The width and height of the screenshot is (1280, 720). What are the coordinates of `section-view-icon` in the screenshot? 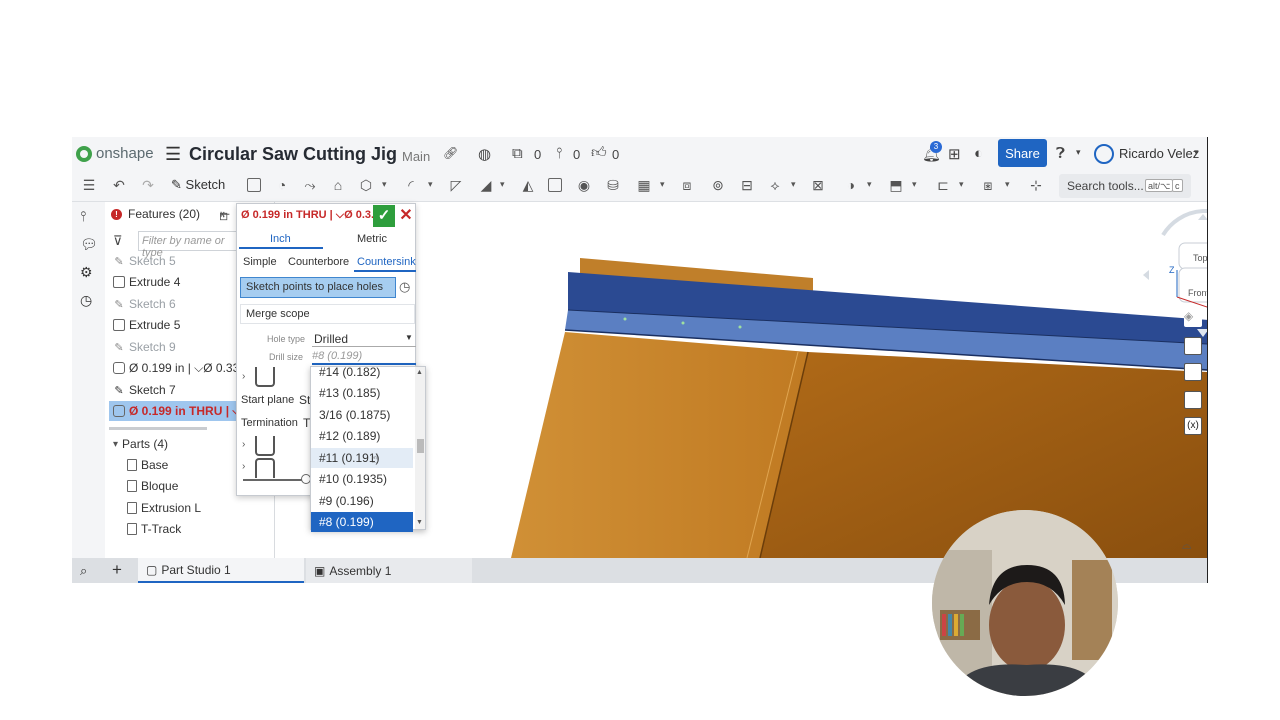 It's located at (1193, 372).